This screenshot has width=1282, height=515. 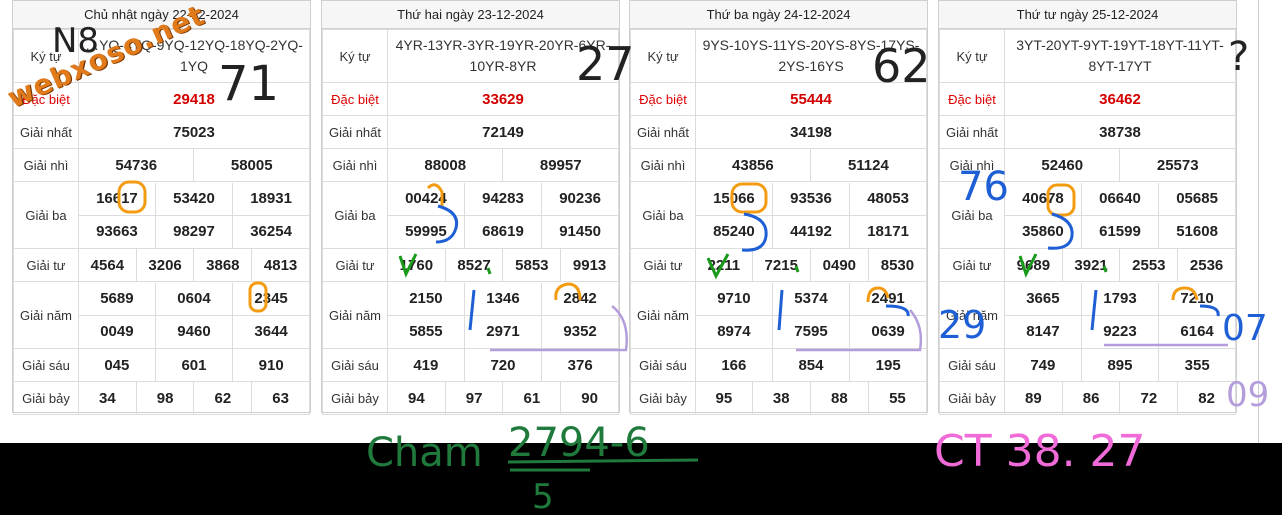 What do you see at coordinates (1196, 298) in the screenshot?
I see `g5-value: 7210` at bounding box center [1196, 298].